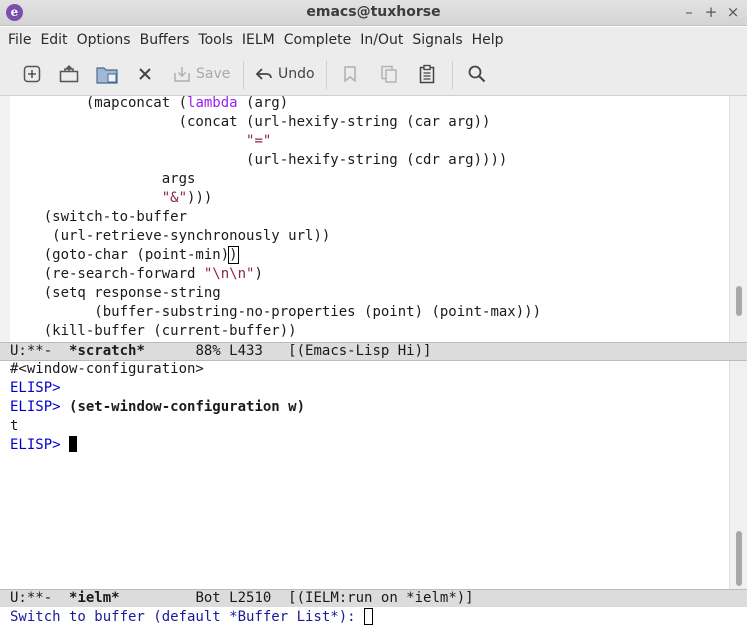  What do you see at coordinates (373, 74) in the screenshot?
I see `tool-bar: Save Undo` at bounding box center [373, 74].